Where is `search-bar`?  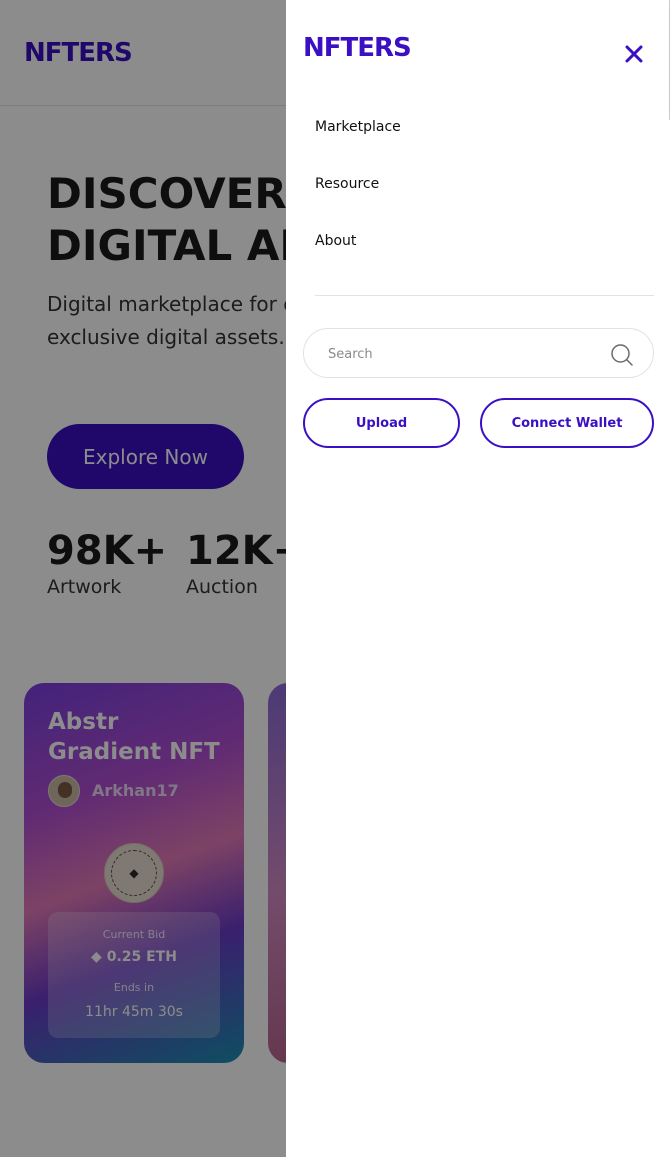
search-bar is located at coordinates (478, 353).